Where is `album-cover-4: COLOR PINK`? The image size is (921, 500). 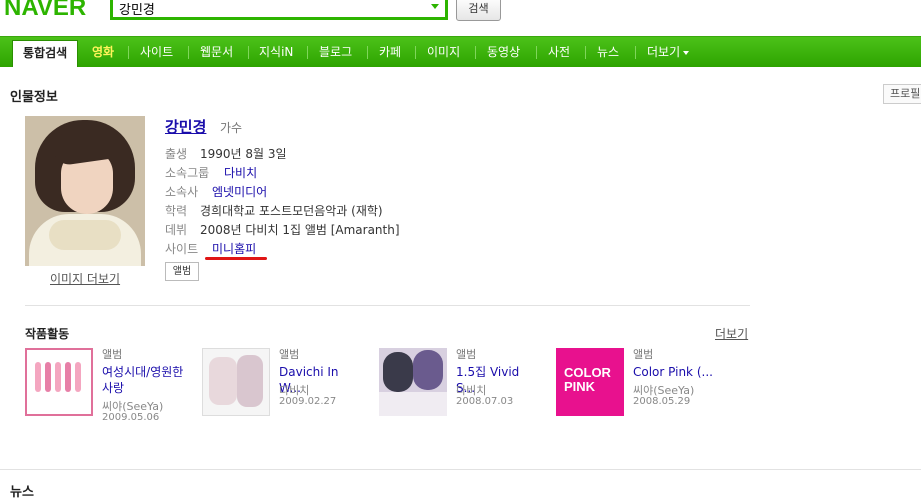 album-cover-4: COLOR PINK is located at coordinates (590, 382).